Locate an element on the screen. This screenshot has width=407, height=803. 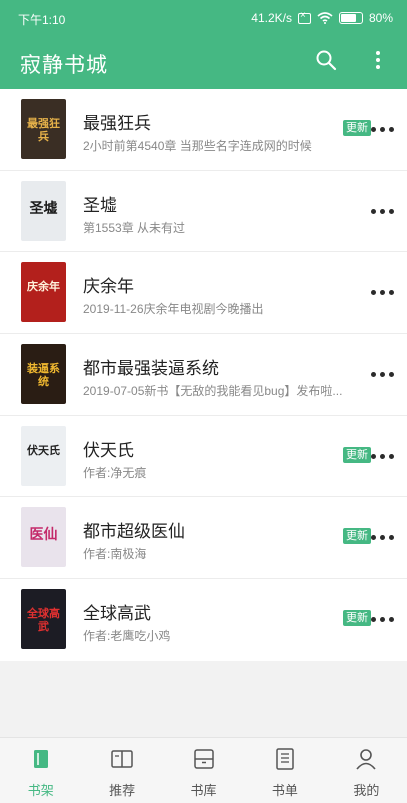
app-bar: 寂静书城 is located at coordinates (203, 62).